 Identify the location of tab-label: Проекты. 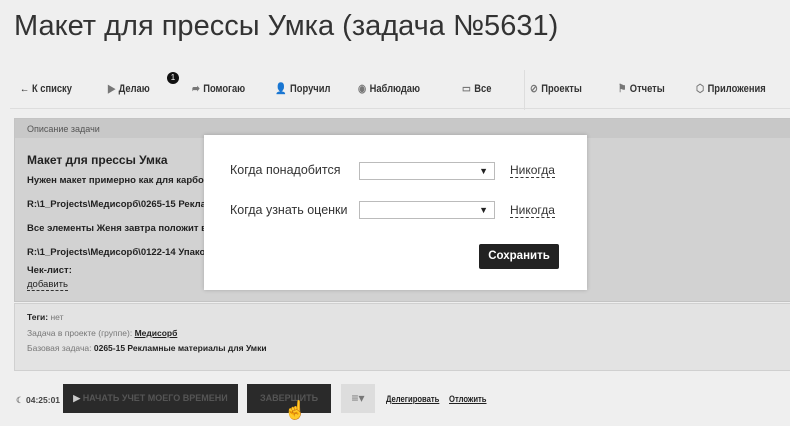
(561, 89).